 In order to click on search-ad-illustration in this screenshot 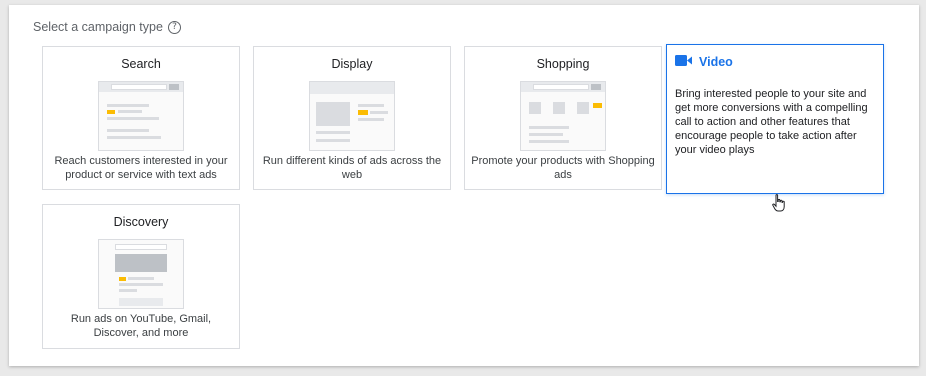, I will do `click(141, 116)`.